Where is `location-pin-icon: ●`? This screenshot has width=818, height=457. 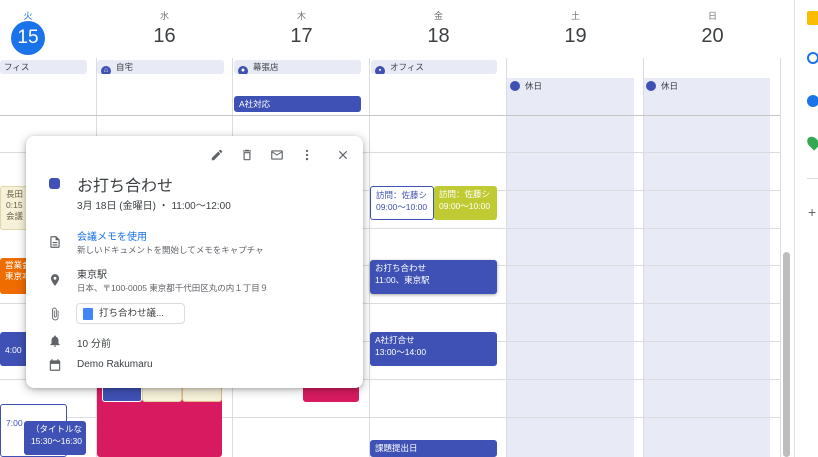 location-pin-icon: ● is located at coordinates (243, 70).